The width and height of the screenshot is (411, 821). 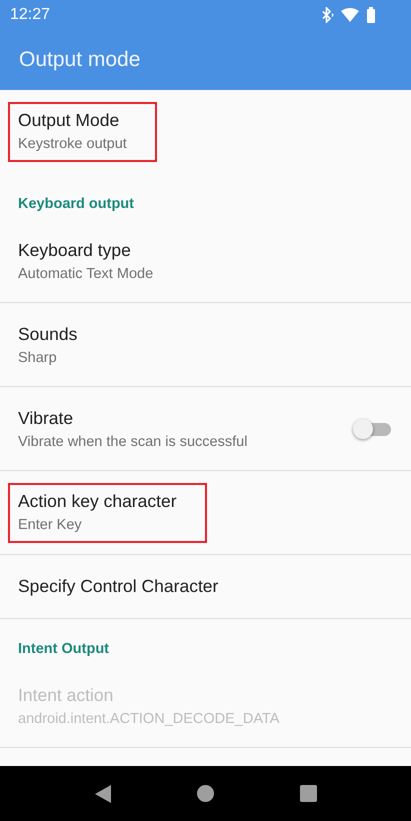 I want to click on category-header: Keyboard output, so click(x=76, y=204).